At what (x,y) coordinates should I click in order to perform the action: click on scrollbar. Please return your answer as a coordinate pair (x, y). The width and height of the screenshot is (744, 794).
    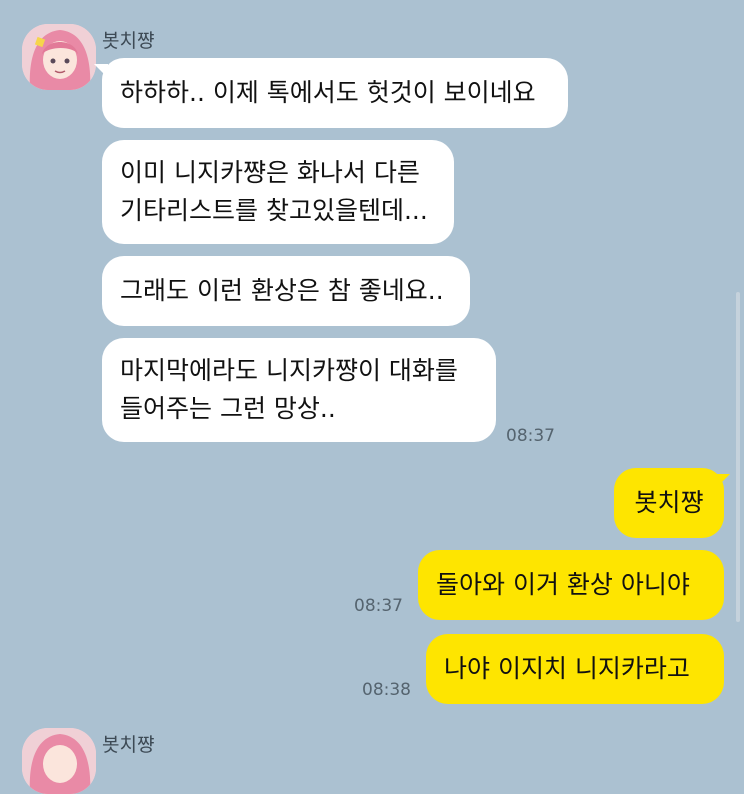
    Looking at the image, I should click on (738, 457).